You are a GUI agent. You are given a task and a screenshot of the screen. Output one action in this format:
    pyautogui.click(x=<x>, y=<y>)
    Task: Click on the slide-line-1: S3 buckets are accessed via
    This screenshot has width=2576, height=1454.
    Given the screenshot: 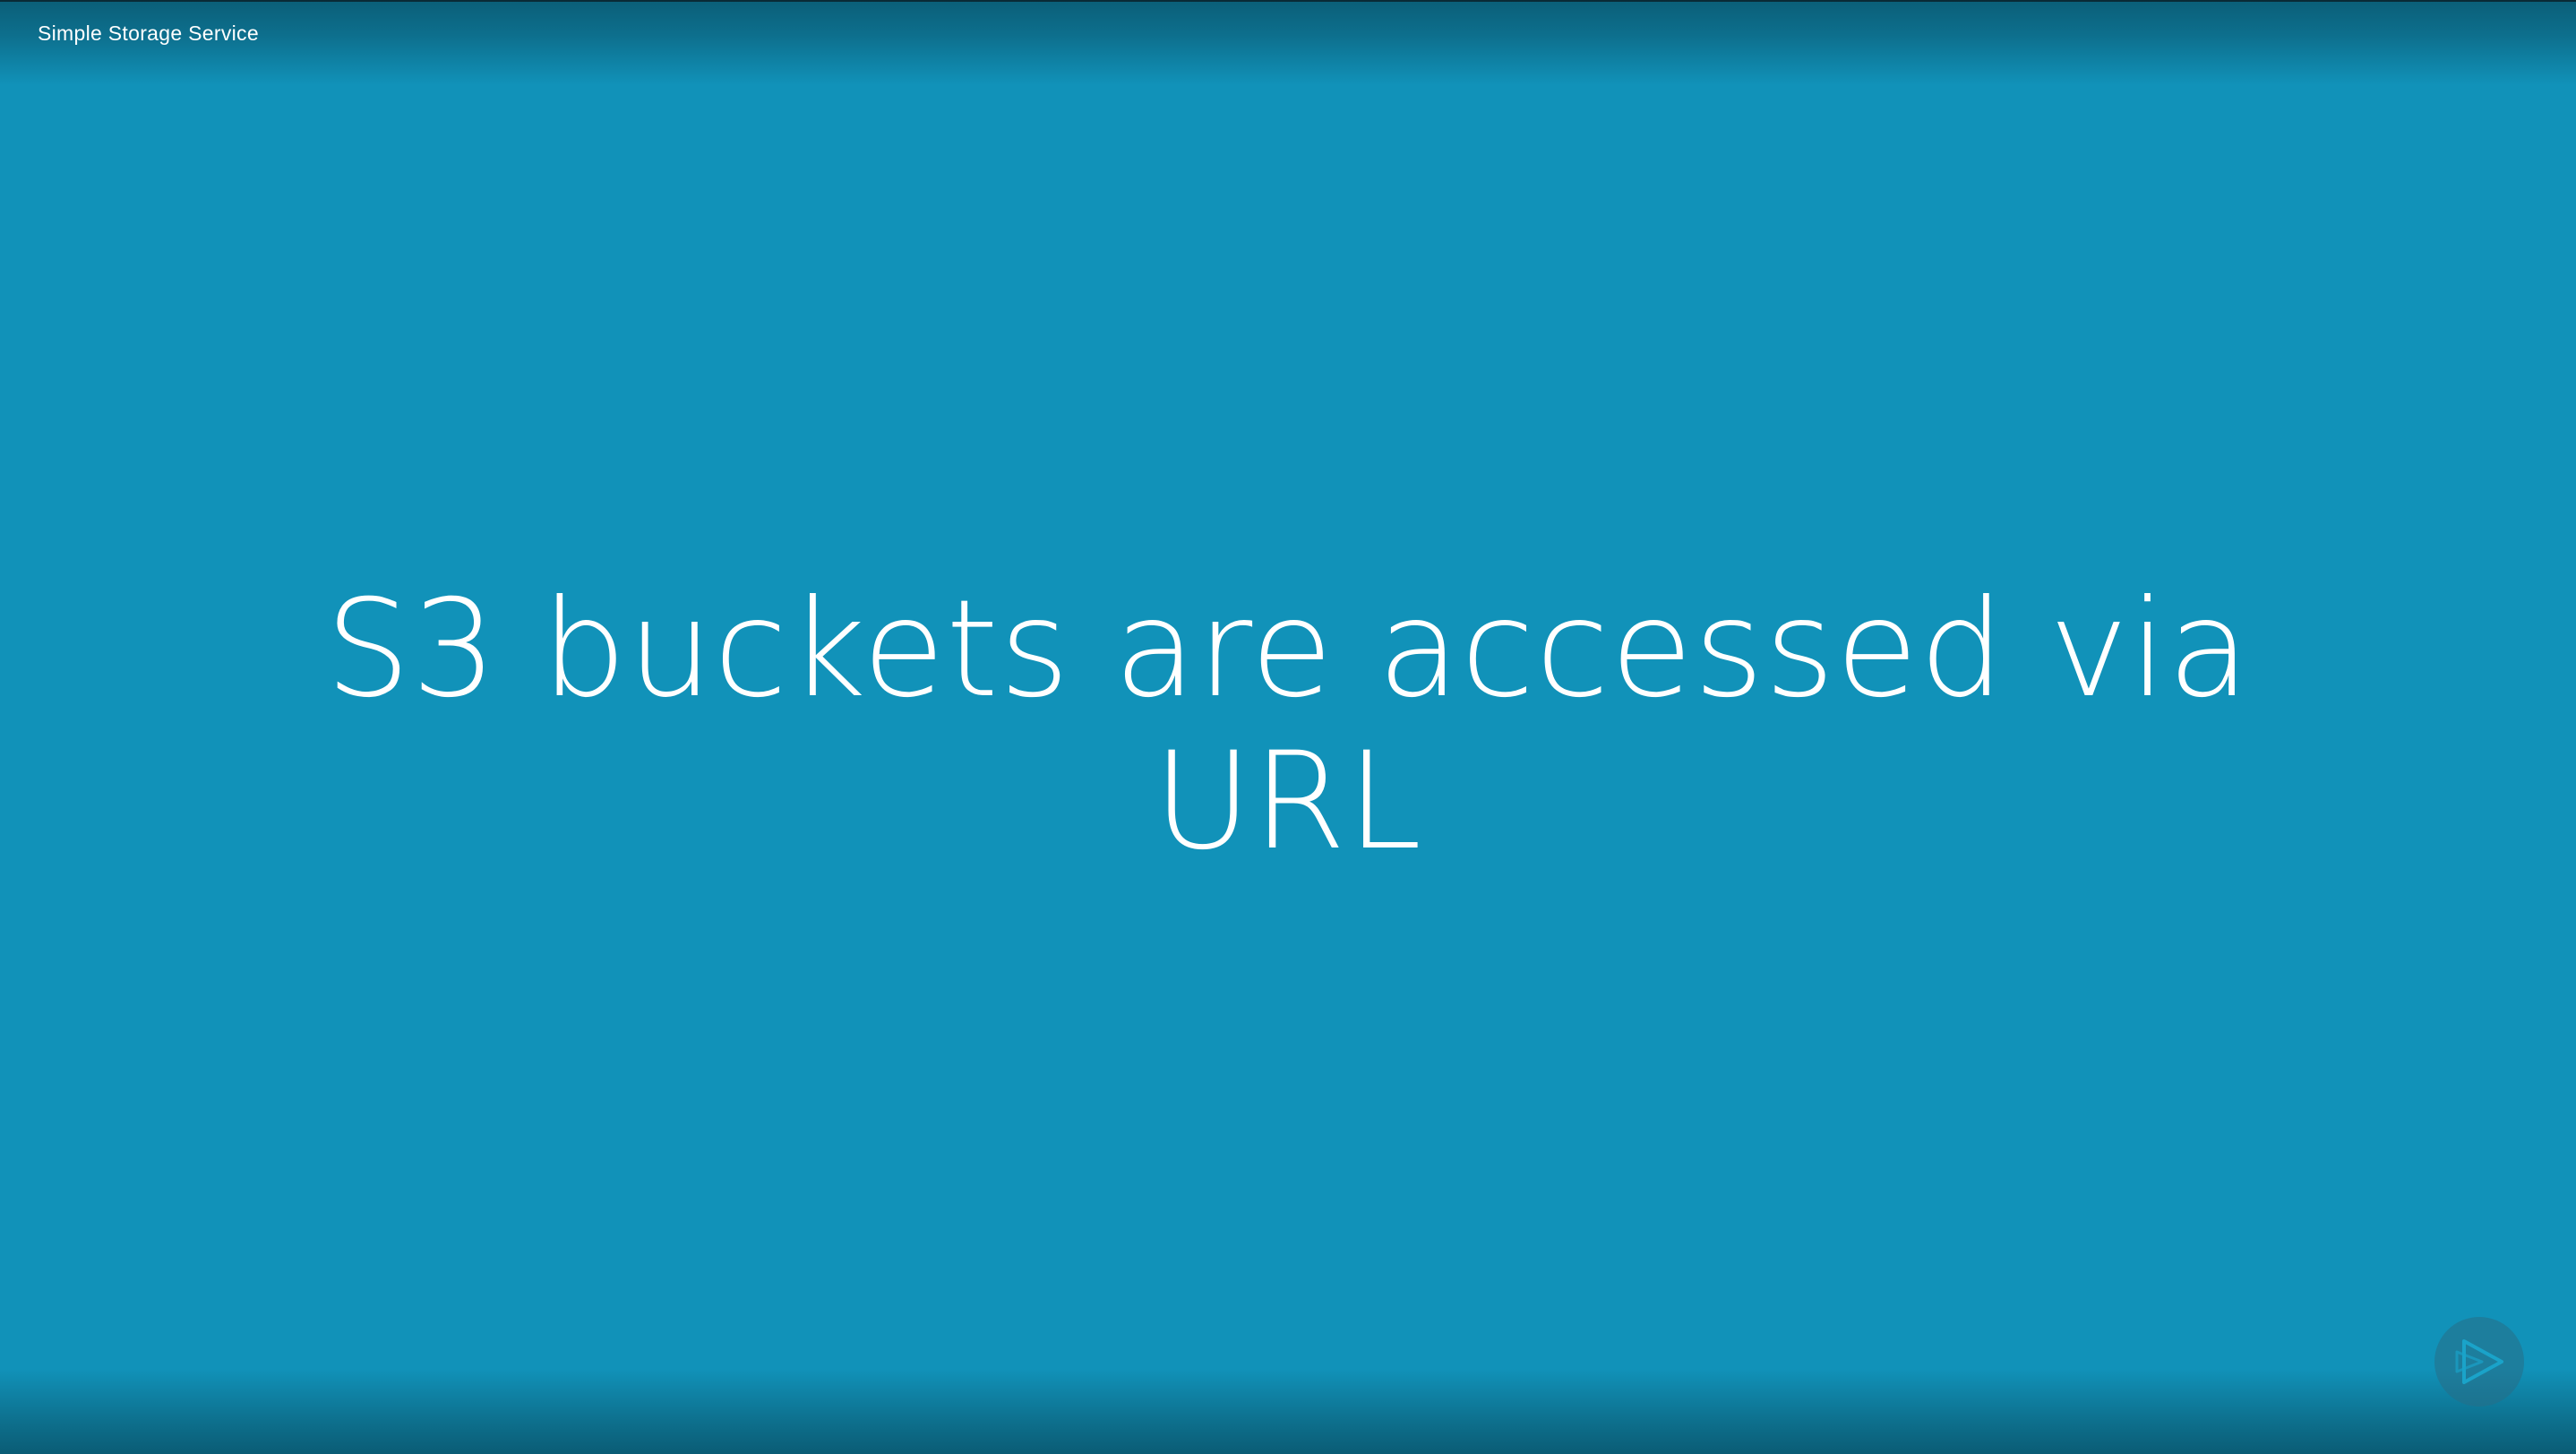 What is the action you would take?
    pyautogui.click(x=1288, y=649)
    